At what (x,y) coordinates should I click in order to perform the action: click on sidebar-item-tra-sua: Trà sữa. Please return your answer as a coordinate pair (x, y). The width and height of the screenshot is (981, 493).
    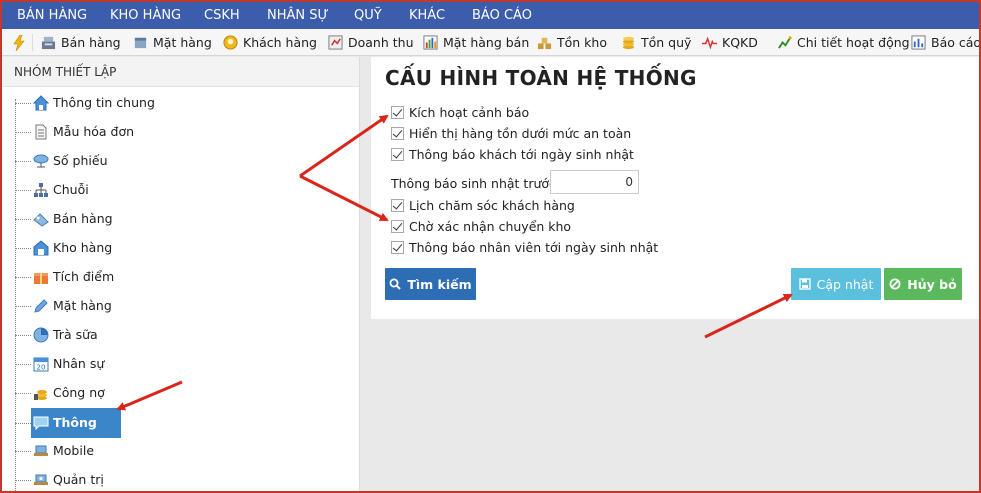
    Looking at the image, I should click on (172, 335).